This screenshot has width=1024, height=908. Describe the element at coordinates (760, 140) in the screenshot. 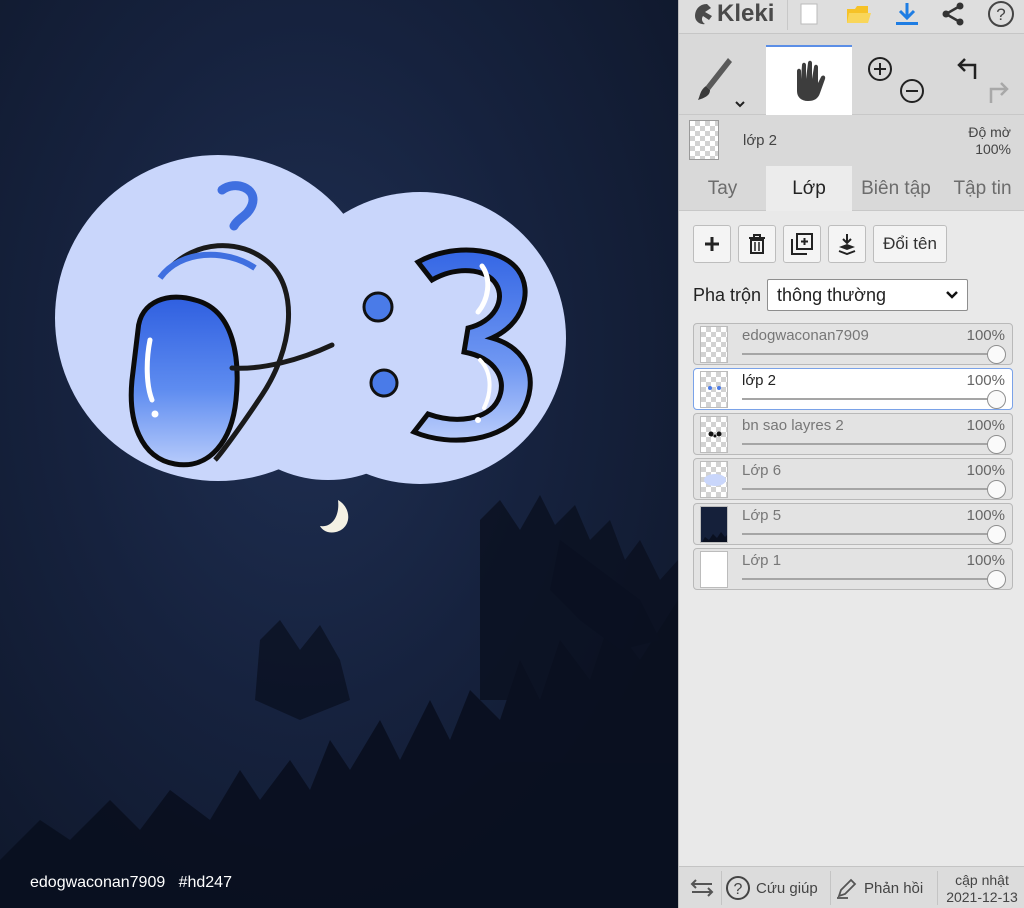

I see `current-layer-name: lớp 2` at that location.